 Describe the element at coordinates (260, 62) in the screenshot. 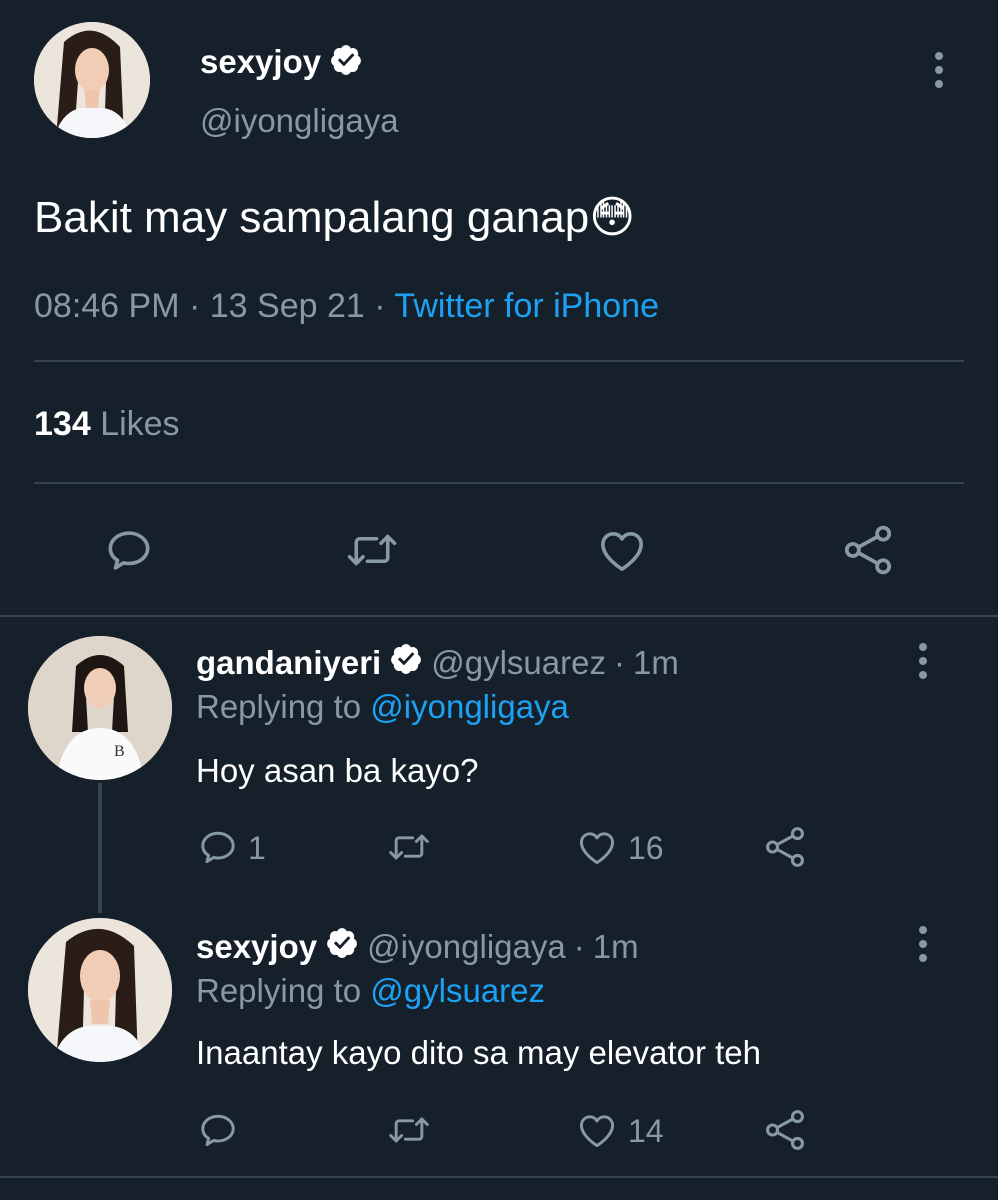

I see `main-tweet-display-name: sexyjoy` at that location.